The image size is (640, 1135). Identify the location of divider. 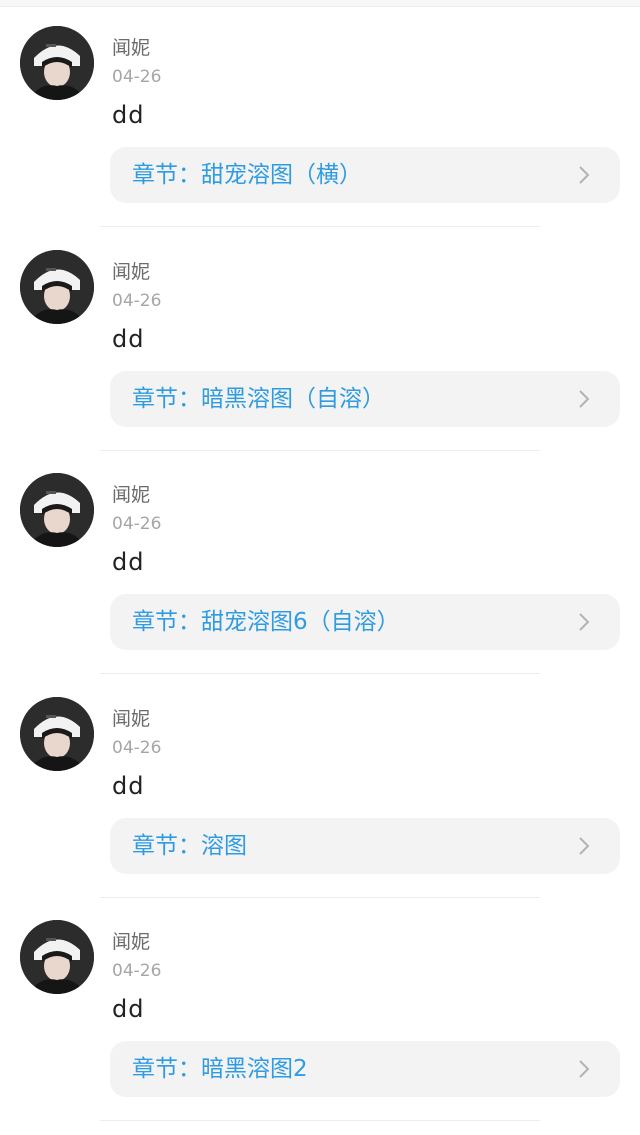
(320, 1120).